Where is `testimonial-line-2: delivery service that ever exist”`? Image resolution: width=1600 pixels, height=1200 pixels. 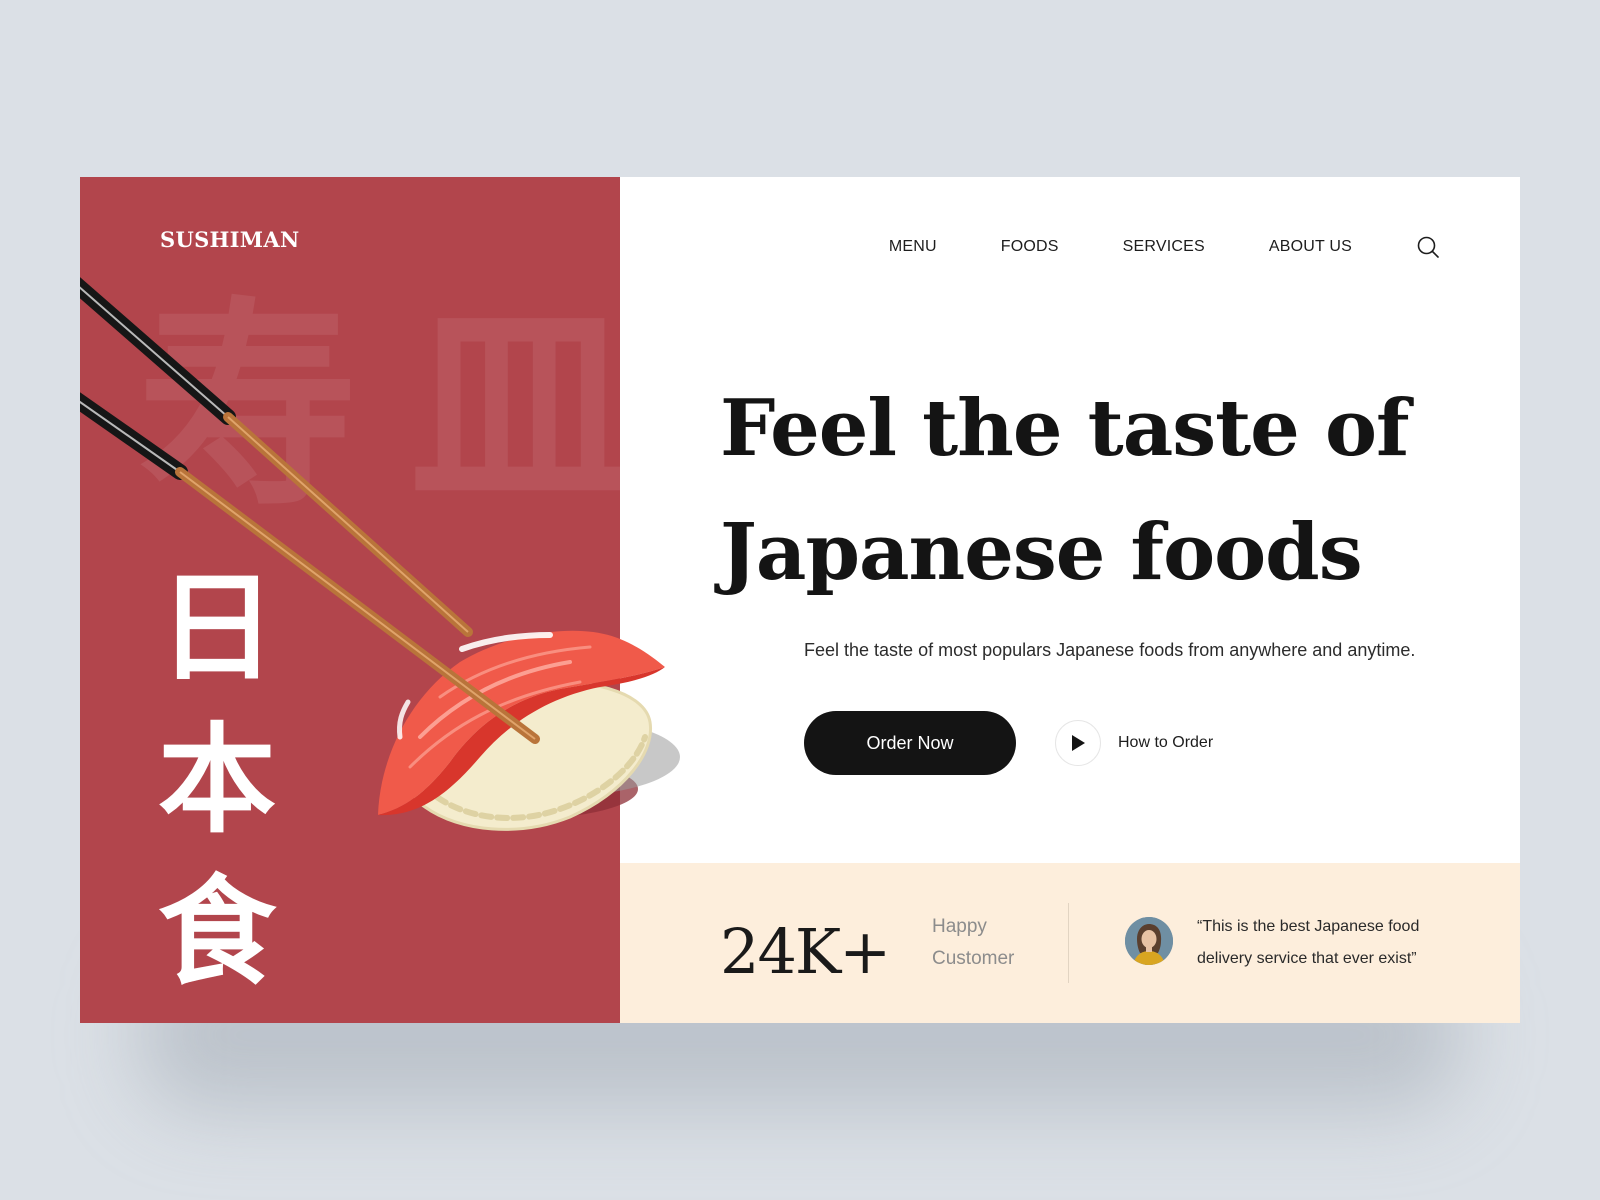 testimonial-line-2: delivery service that ever exist” is located at coordinates (1307, 958).